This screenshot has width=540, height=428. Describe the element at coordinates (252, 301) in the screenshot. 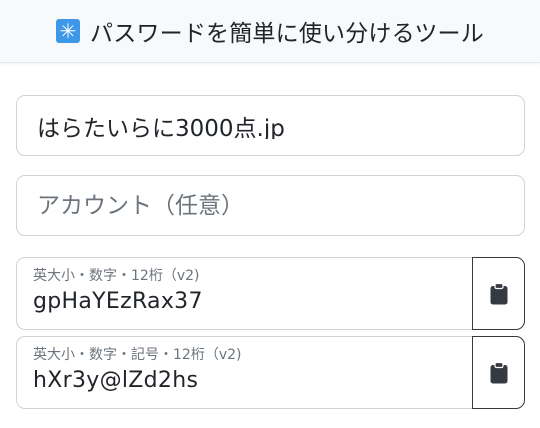

I see `password-value: gpHaYEzRax37` at that location.